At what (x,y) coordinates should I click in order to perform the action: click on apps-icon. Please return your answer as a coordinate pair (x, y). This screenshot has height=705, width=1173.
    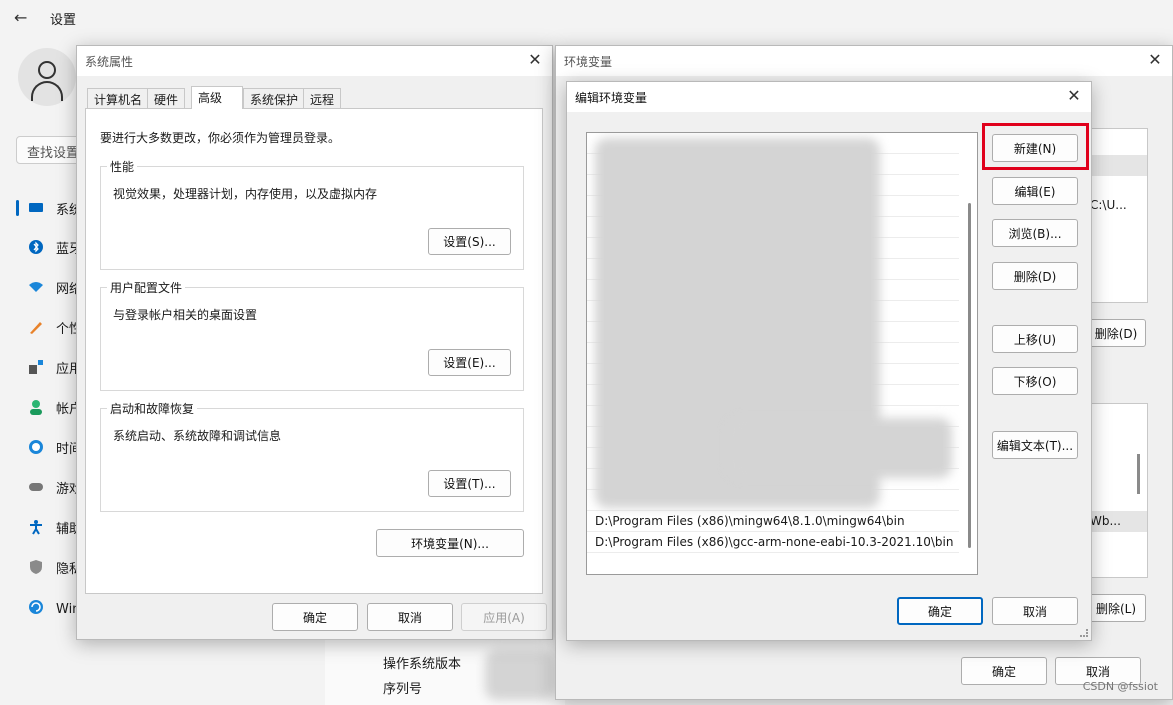
    Looking at the image, I should click on (36, 367).